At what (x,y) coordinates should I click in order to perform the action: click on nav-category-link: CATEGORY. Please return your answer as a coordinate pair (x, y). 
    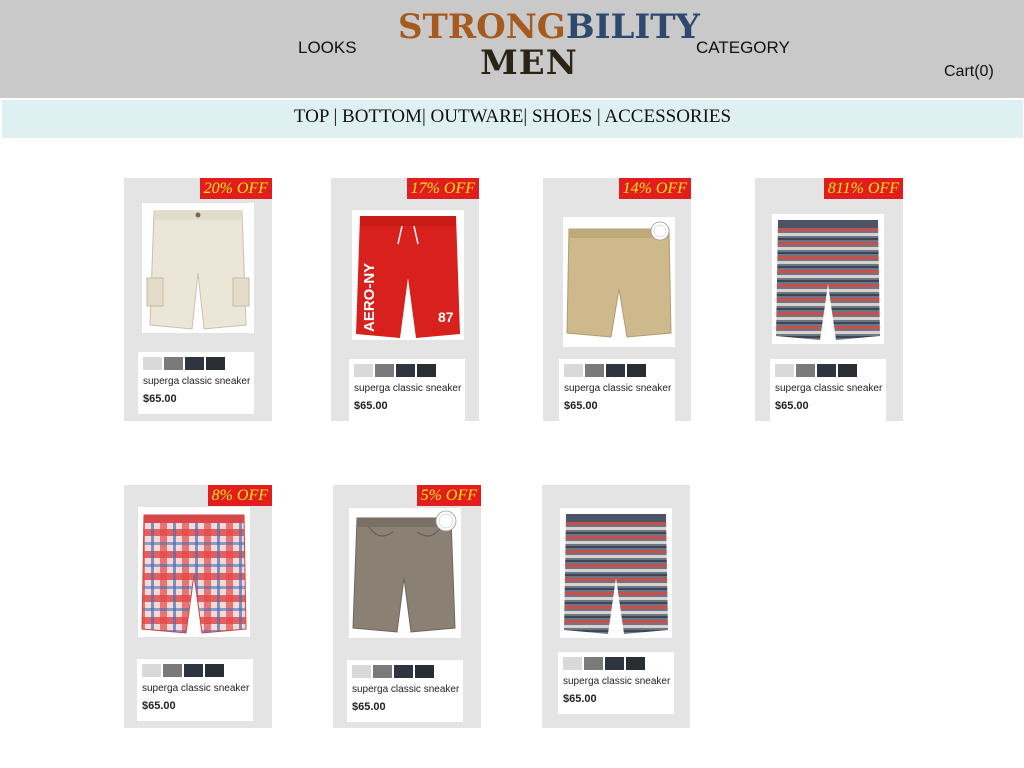
    Looking at the image, I should click on (743, 48).